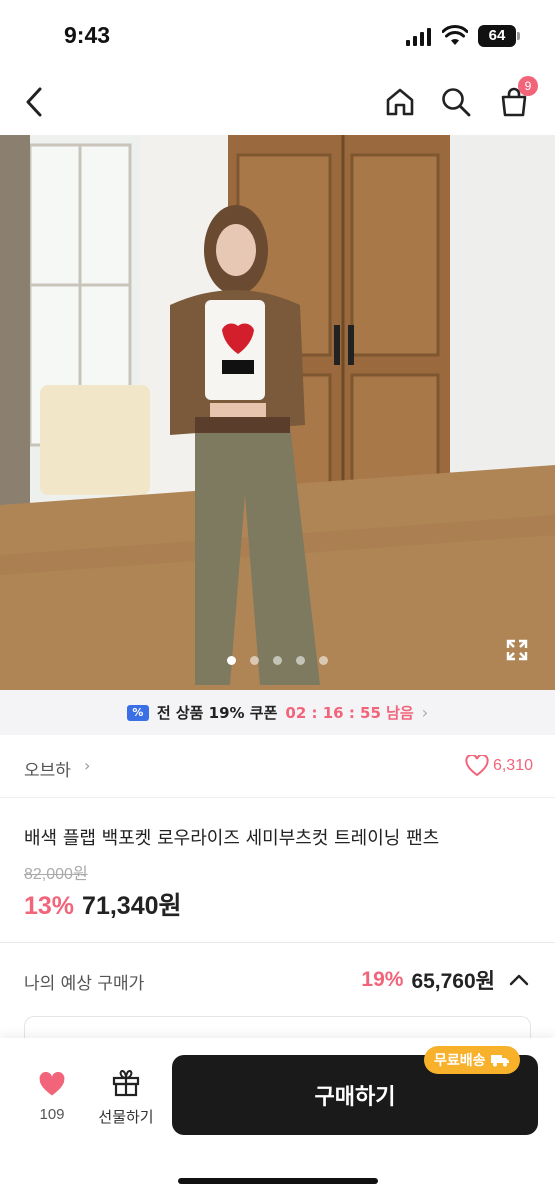 The width and height of the screenshot is (555, 1200). I want to click on discount-rate: 13%, so click(49, 906).